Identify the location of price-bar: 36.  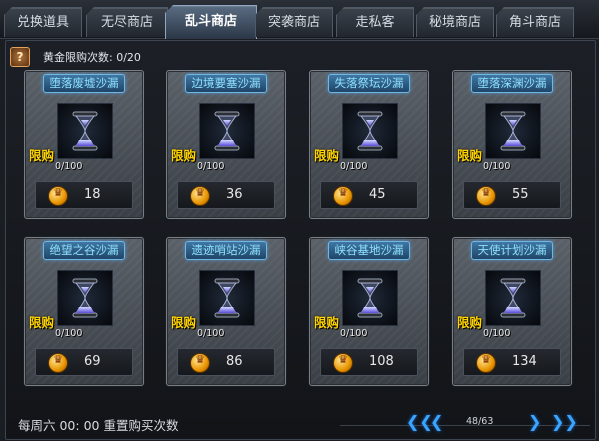
(226, 195).